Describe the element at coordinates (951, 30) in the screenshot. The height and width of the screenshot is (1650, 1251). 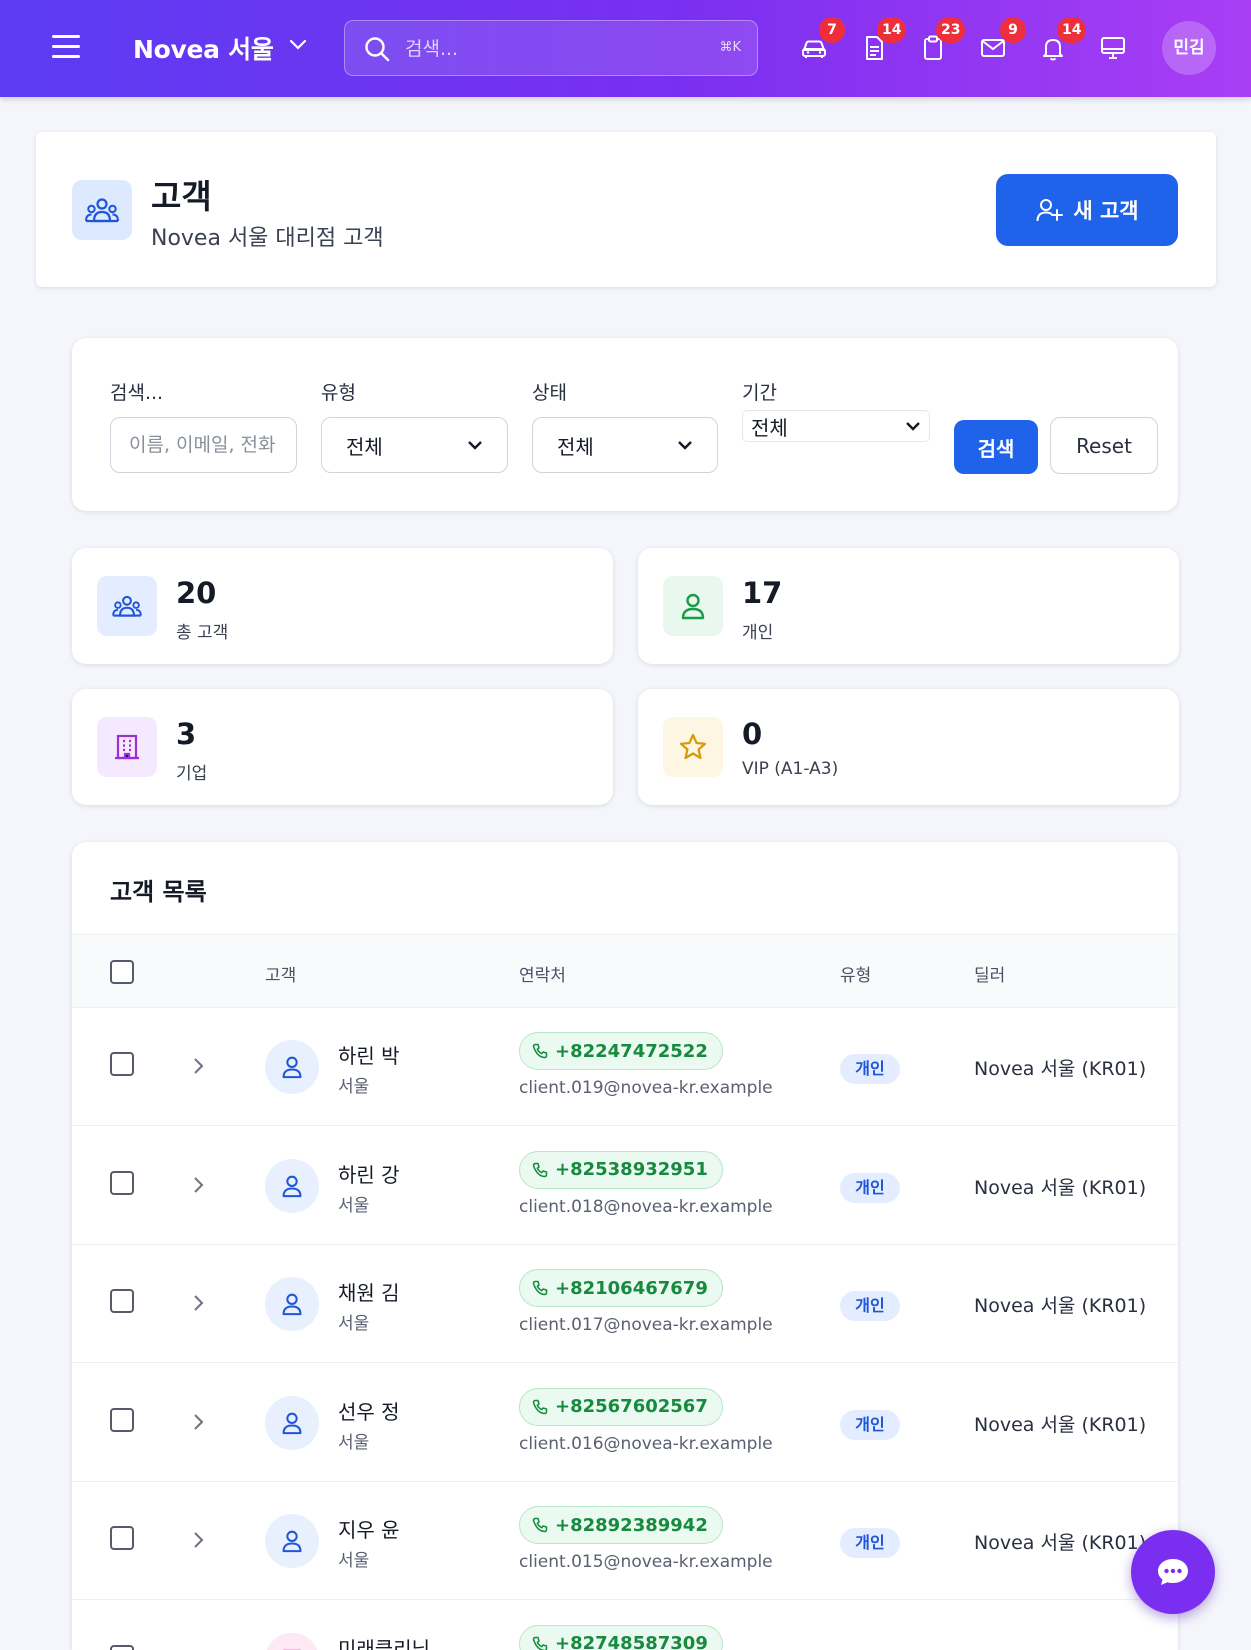
I see `clipboard-badge: 23` at that location.